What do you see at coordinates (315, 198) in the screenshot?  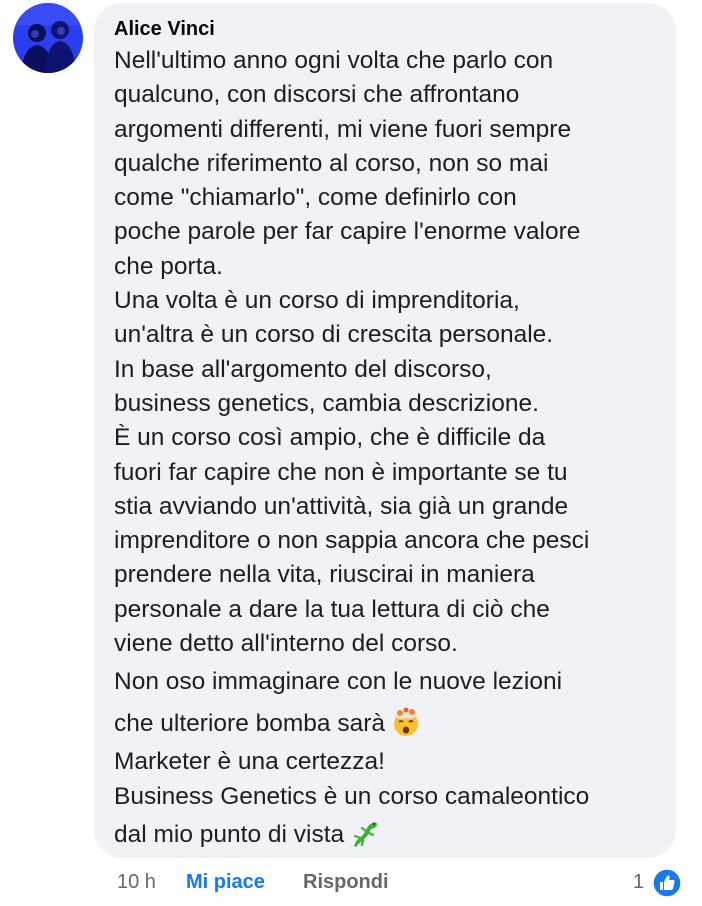 I see `comment-line: come "chiamarlo", come definirlo con` at bounding box center [315, 198].